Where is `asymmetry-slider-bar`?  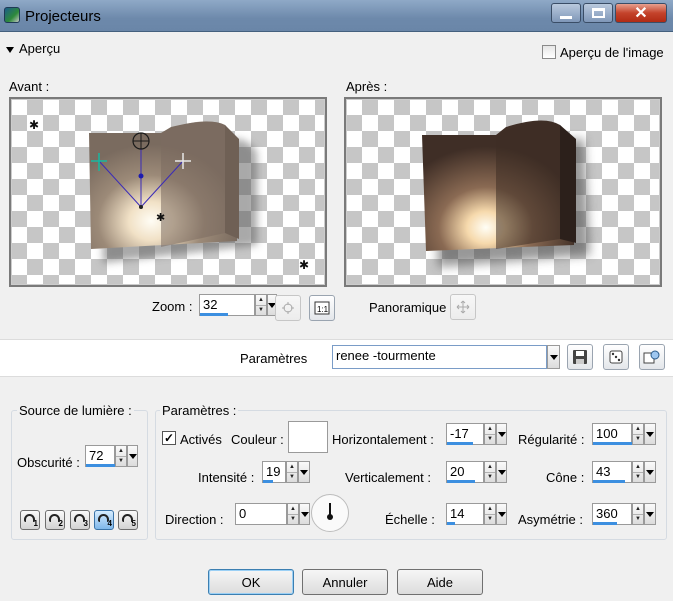
asymmetry-slider-bar is located at coordinates (605, 523).